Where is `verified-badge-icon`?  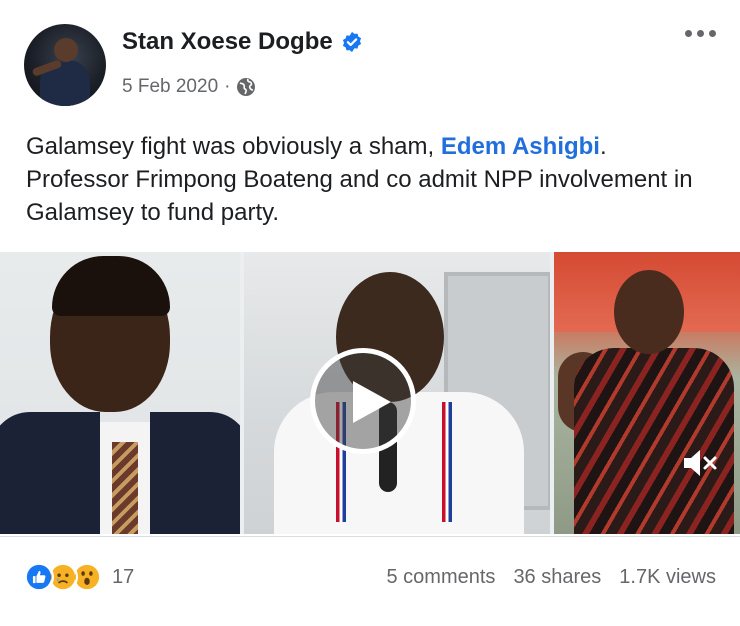 verified-badge-icon is located at coordinates (351, 42).